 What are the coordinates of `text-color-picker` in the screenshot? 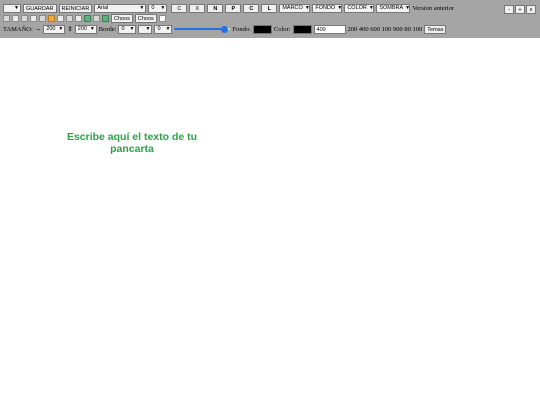 It's located at (302, 29).